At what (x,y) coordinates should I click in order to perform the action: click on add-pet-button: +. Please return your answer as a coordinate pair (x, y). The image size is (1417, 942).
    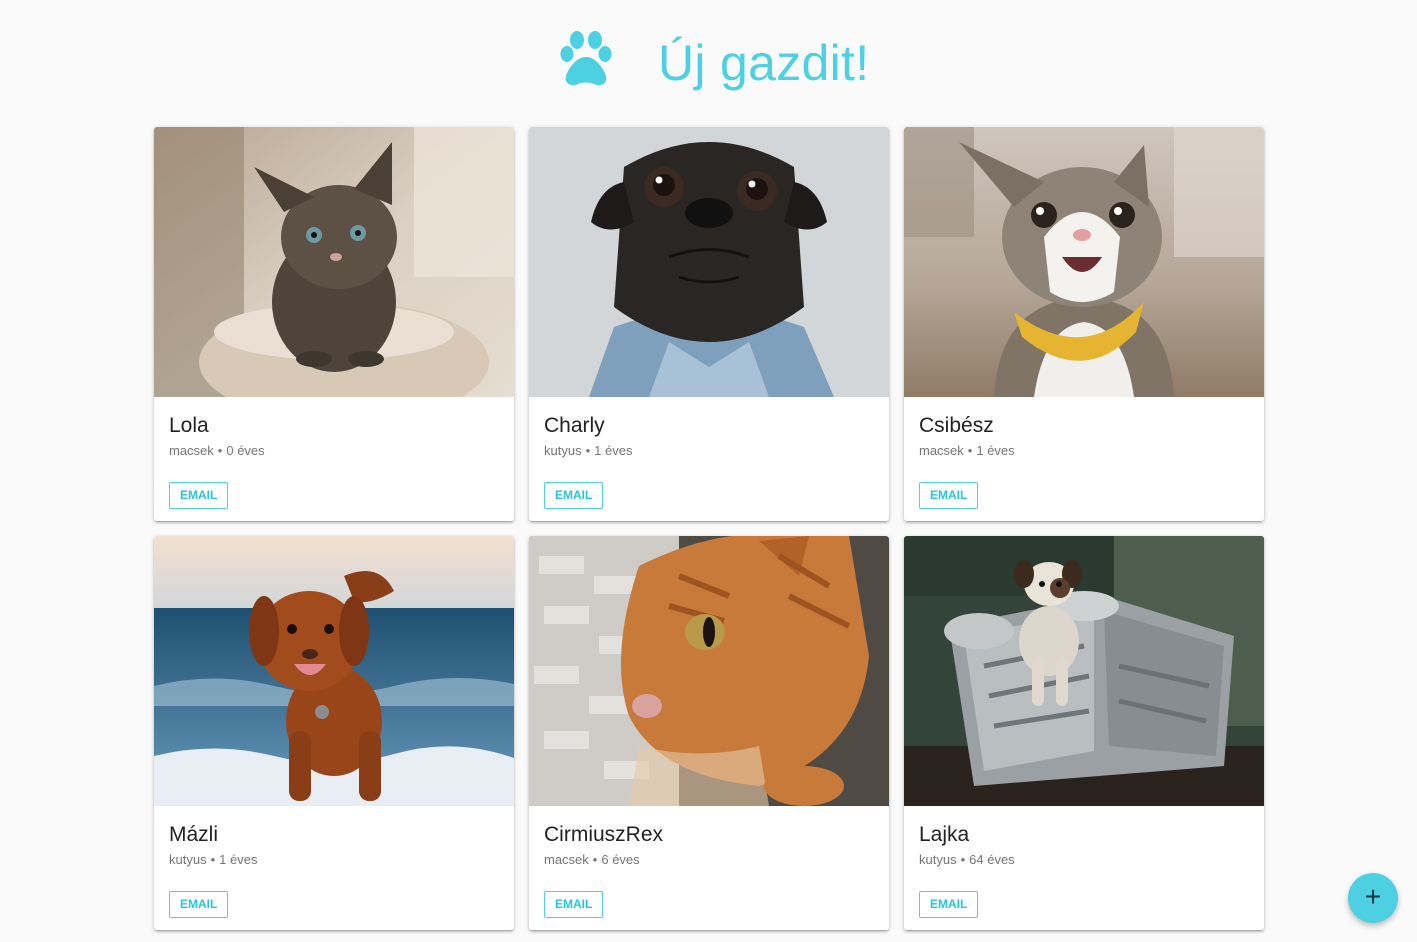
    Looking at the image, I should click on (1373, 898).